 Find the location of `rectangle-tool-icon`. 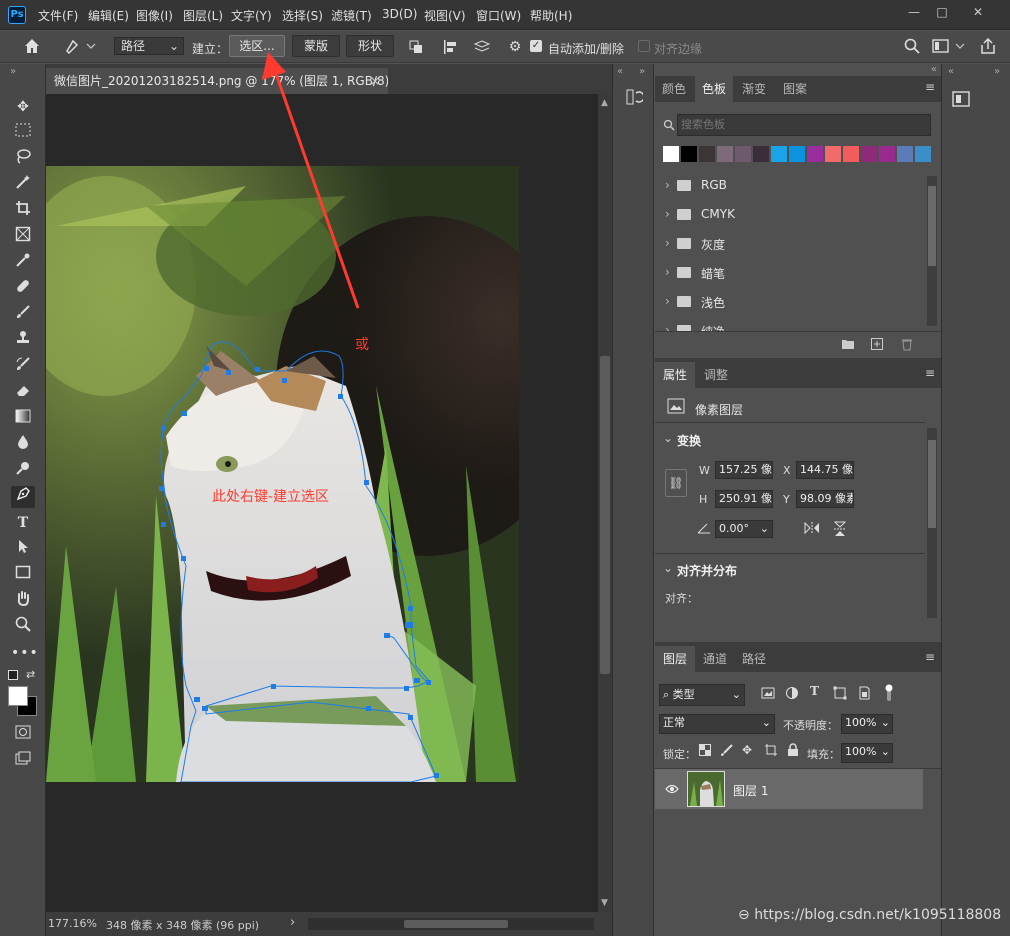

rectangle-tool-icon is located at coordinates (23, 575).